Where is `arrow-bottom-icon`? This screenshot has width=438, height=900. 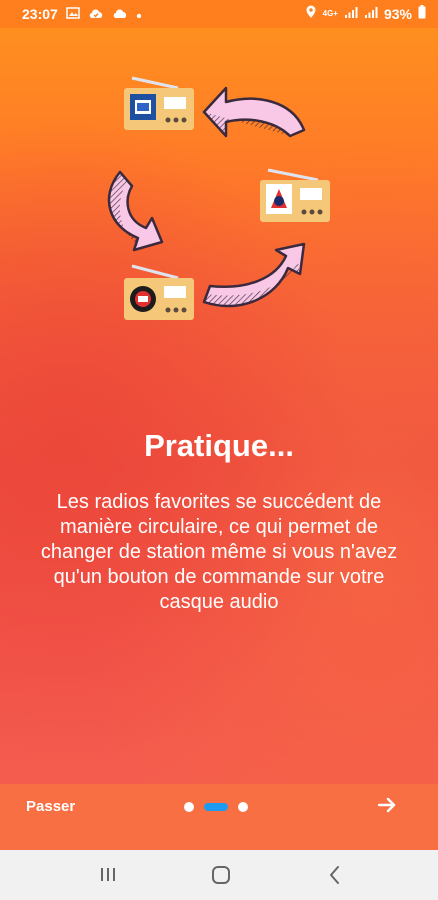
arrow-bottom-icon is located at coordinates (254, 275).